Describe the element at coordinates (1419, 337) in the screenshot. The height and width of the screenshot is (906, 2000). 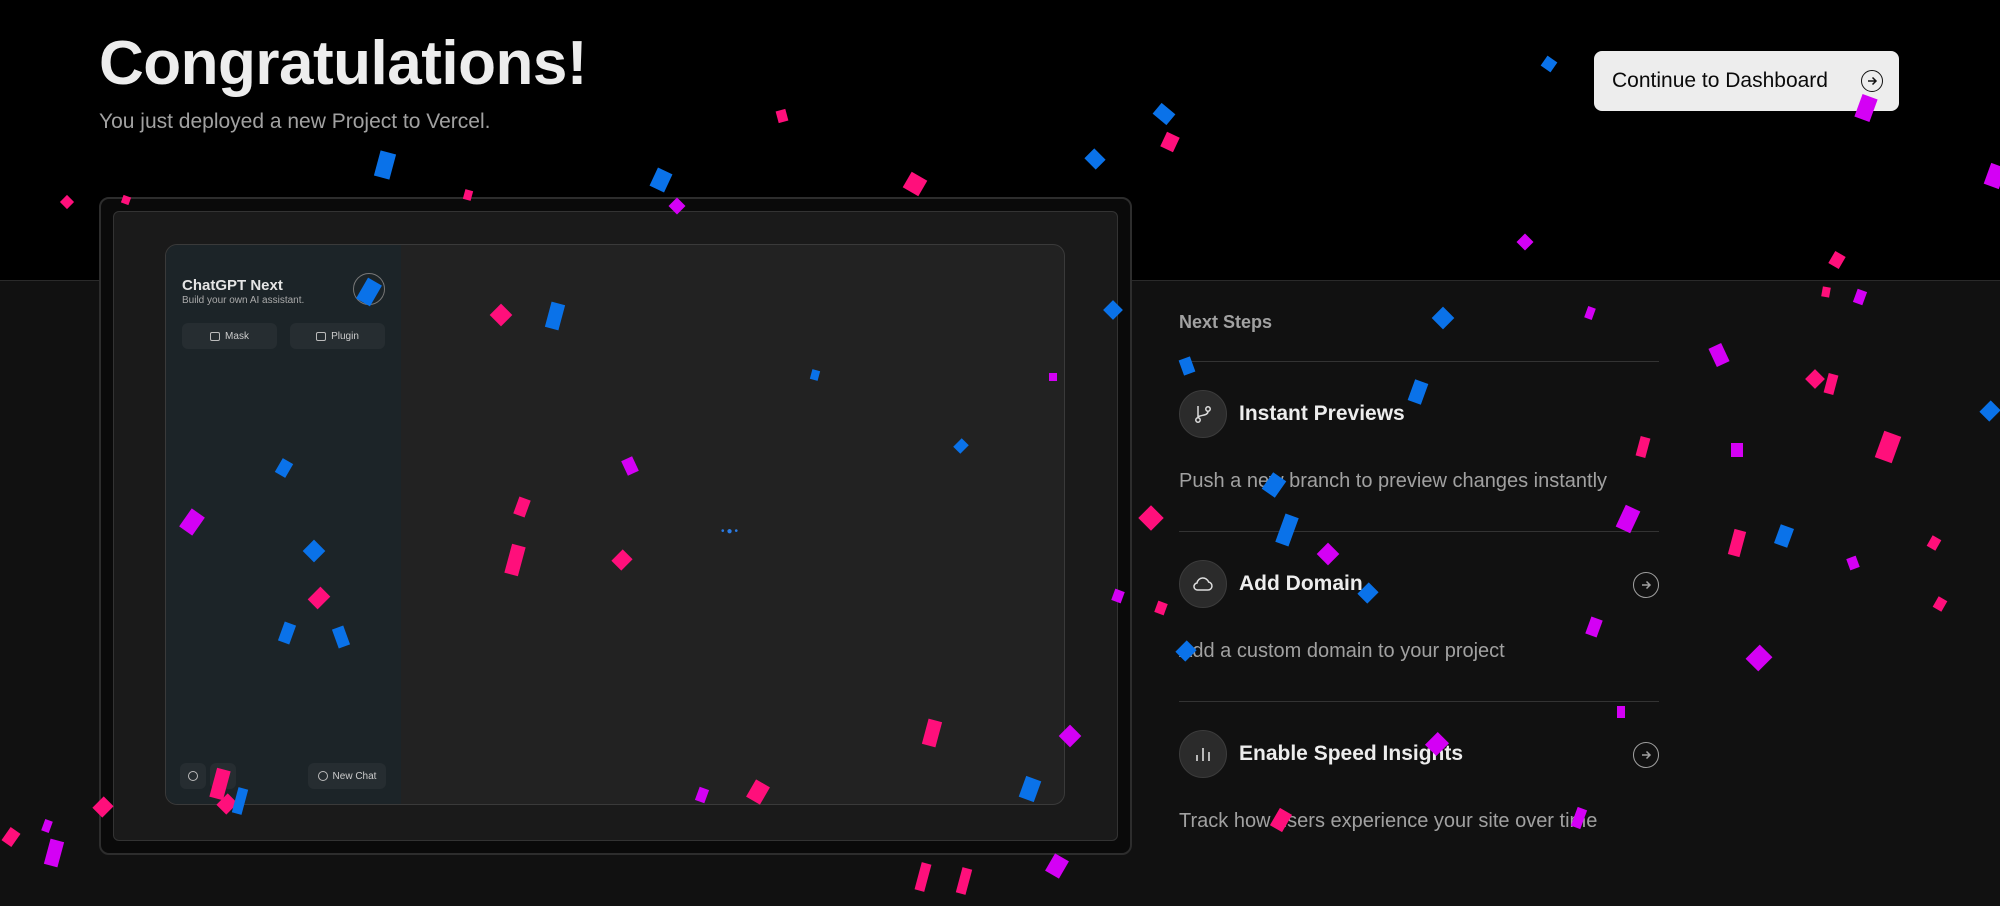
I see `next-steps-heading: Next Steps` at that location.